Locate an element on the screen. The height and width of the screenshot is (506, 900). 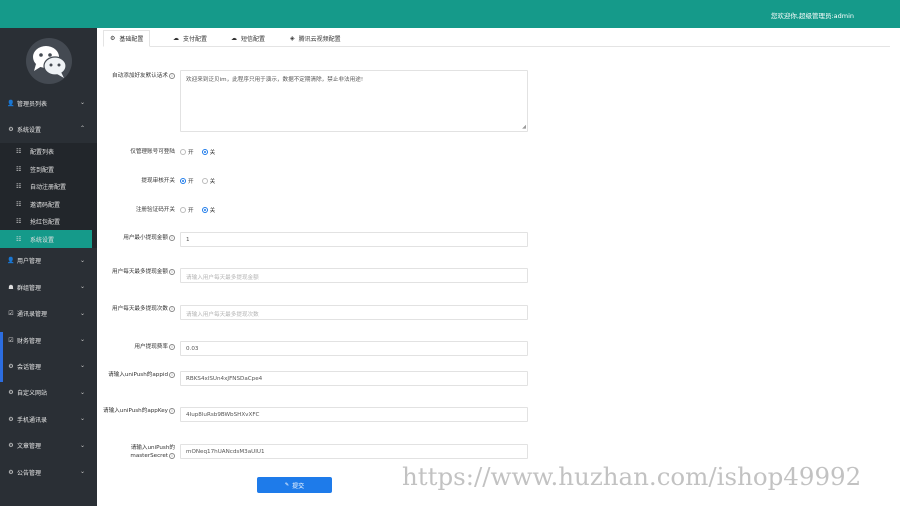
sidebar-item-phone-contacts: ⚙ 手机通讯录 ⌄ is located at coordinates (48, 419).